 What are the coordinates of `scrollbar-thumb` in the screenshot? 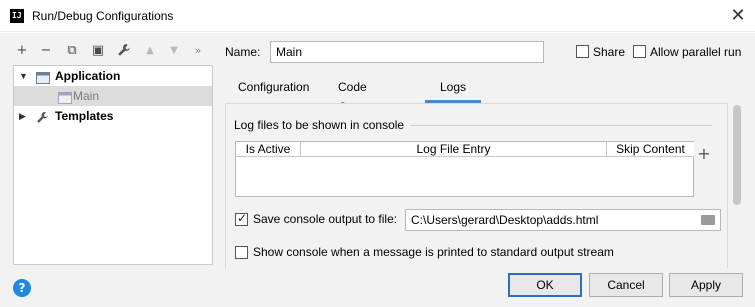 It's located at (737, 155).